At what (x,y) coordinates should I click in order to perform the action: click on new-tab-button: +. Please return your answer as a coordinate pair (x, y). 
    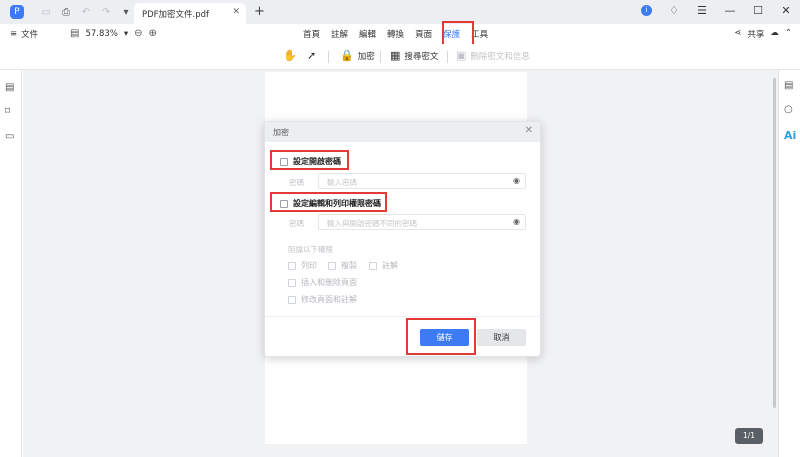
    Looking at the image, I should click on (259, 11).